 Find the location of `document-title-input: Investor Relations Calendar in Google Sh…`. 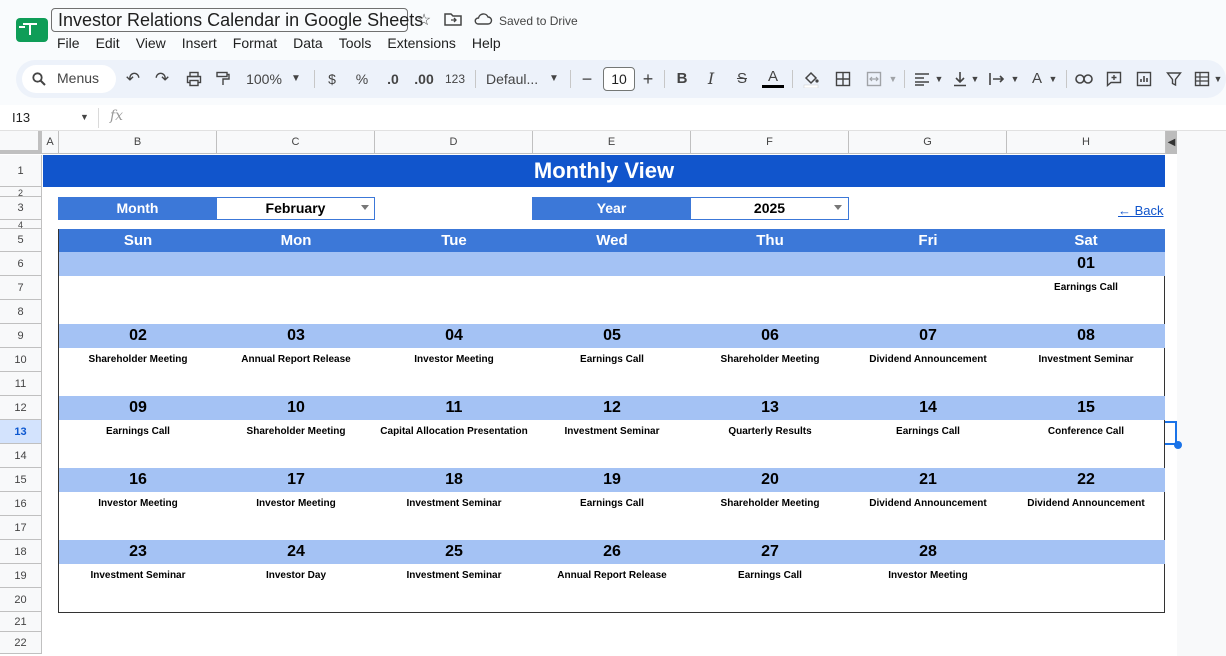

document-title-input: Investor Relations Calendar in Google Sh… is located at coordinates (237, 20).